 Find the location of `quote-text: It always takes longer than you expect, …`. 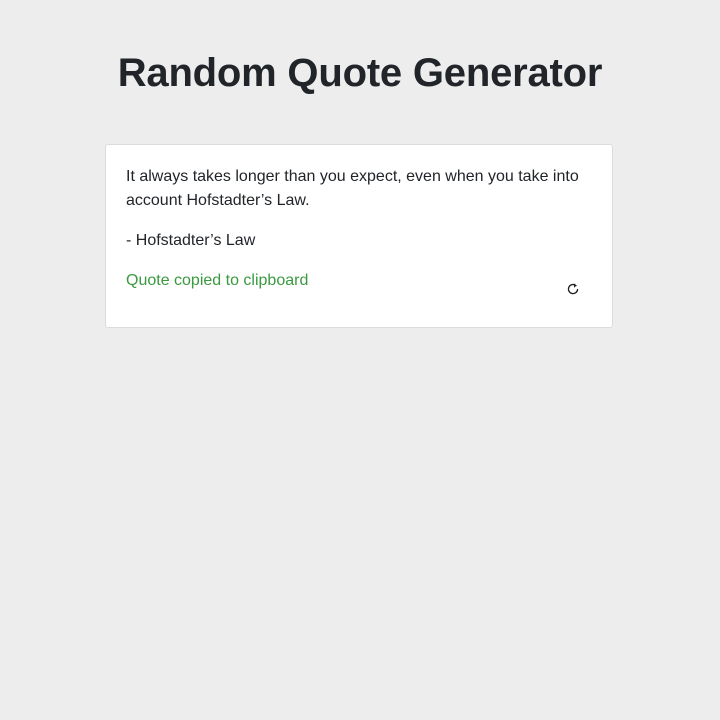

quote-text: It always takes longer than you expect, … is located at coordinates (352, 188).